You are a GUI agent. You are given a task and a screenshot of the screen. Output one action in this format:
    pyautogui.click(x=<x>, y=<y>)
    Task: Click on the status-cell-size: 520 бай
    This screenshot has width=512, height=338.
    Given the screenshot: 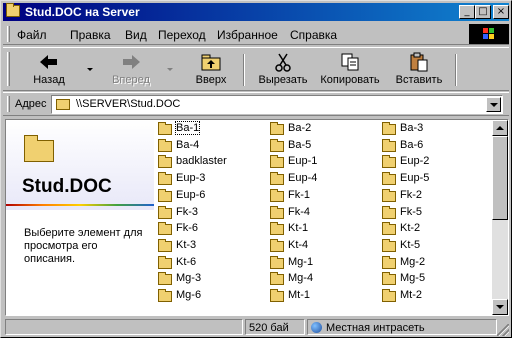 What is the action you would take?
    pyautogui.click(x=275, y=327)
    